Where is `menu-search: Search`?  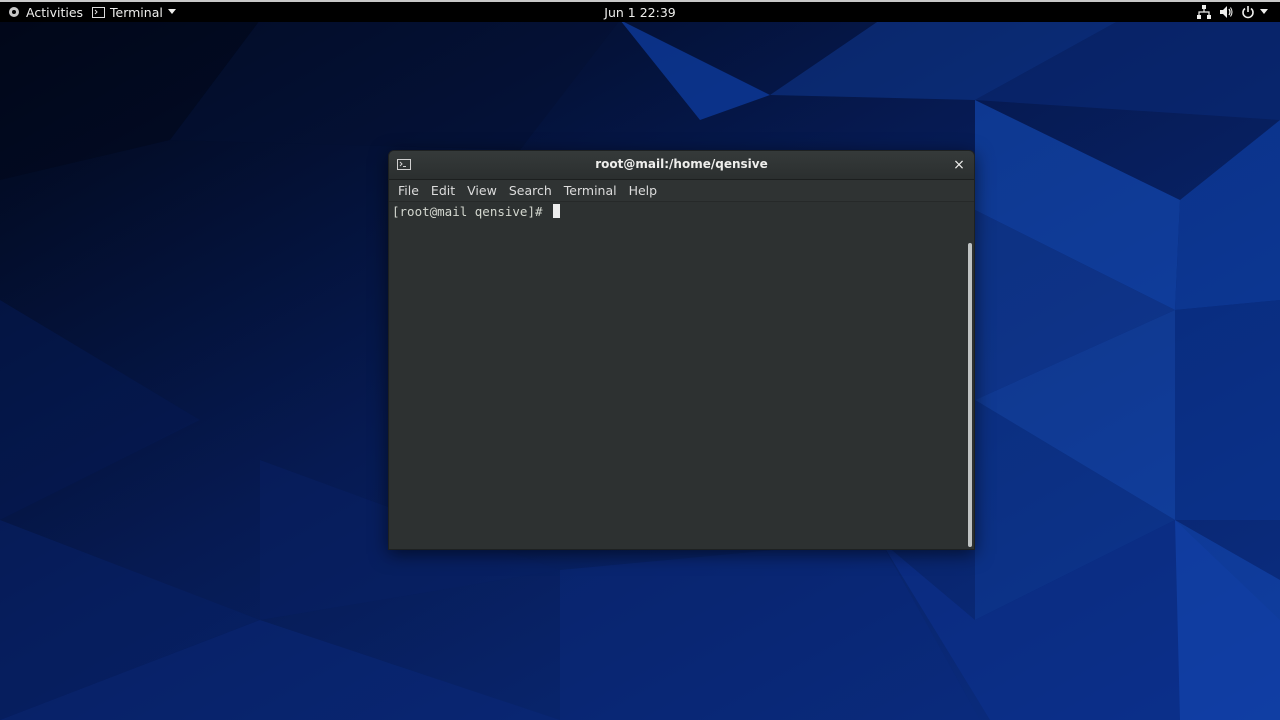
menu-search: Search is located at coordinates (530, 191).